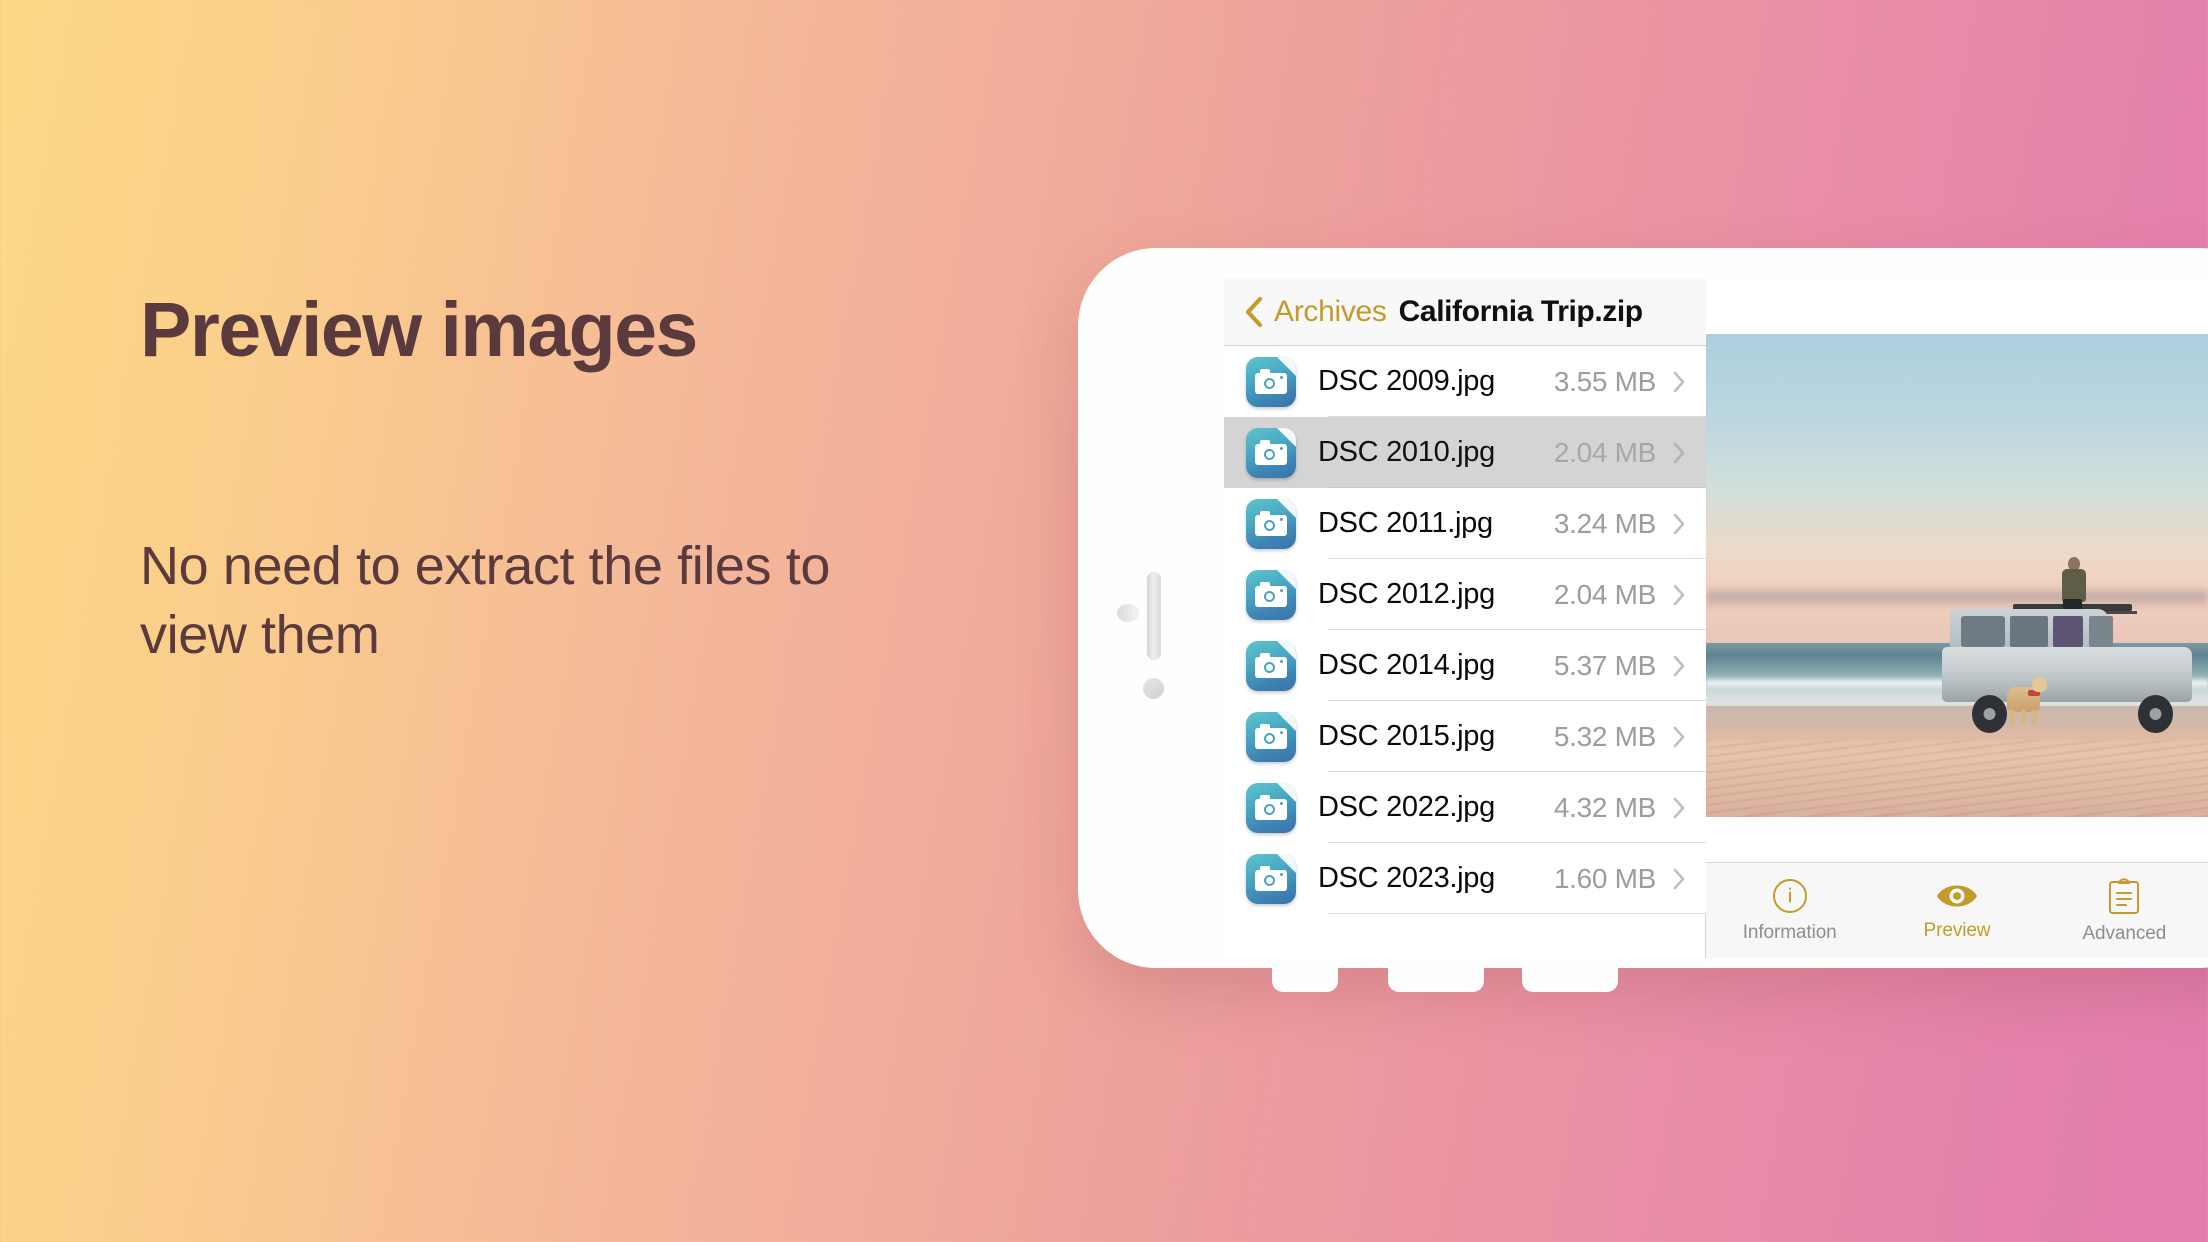 The height and width of the screenshot is (1242, 2208). I want to click on file-name: DSC 2014.jpg, so click(1406, 665).